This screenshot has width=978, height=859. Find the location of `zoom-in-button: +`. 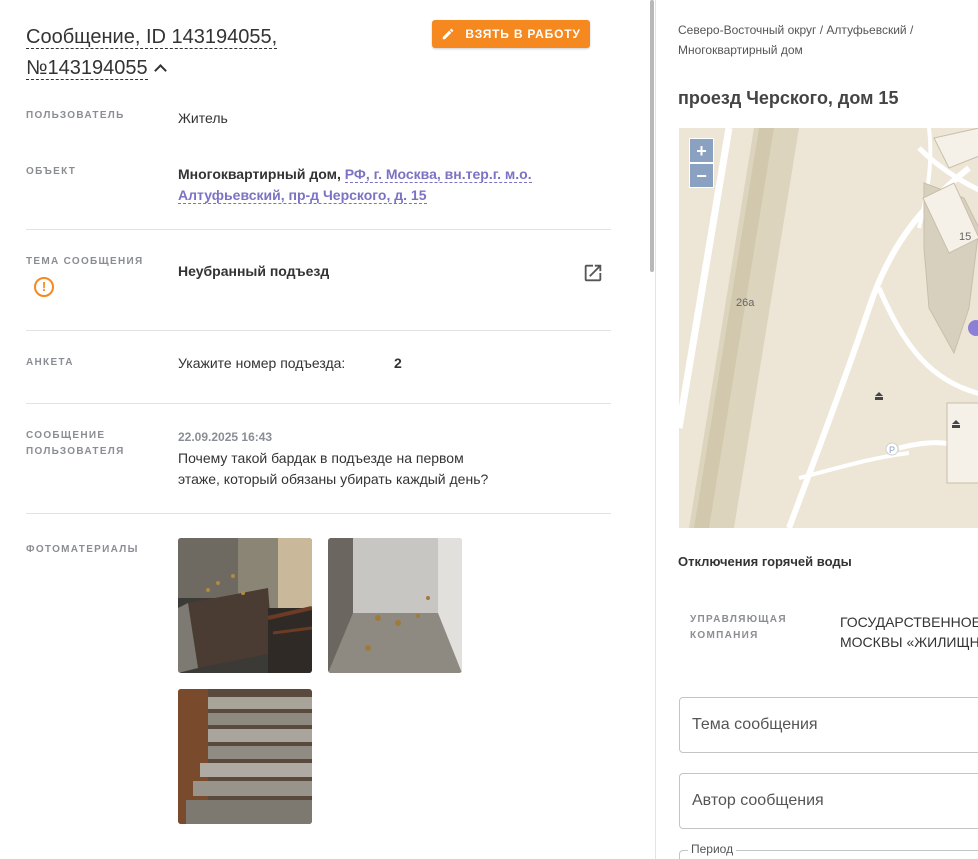

zoom-in-button: + is located at coordinates (701, 150).